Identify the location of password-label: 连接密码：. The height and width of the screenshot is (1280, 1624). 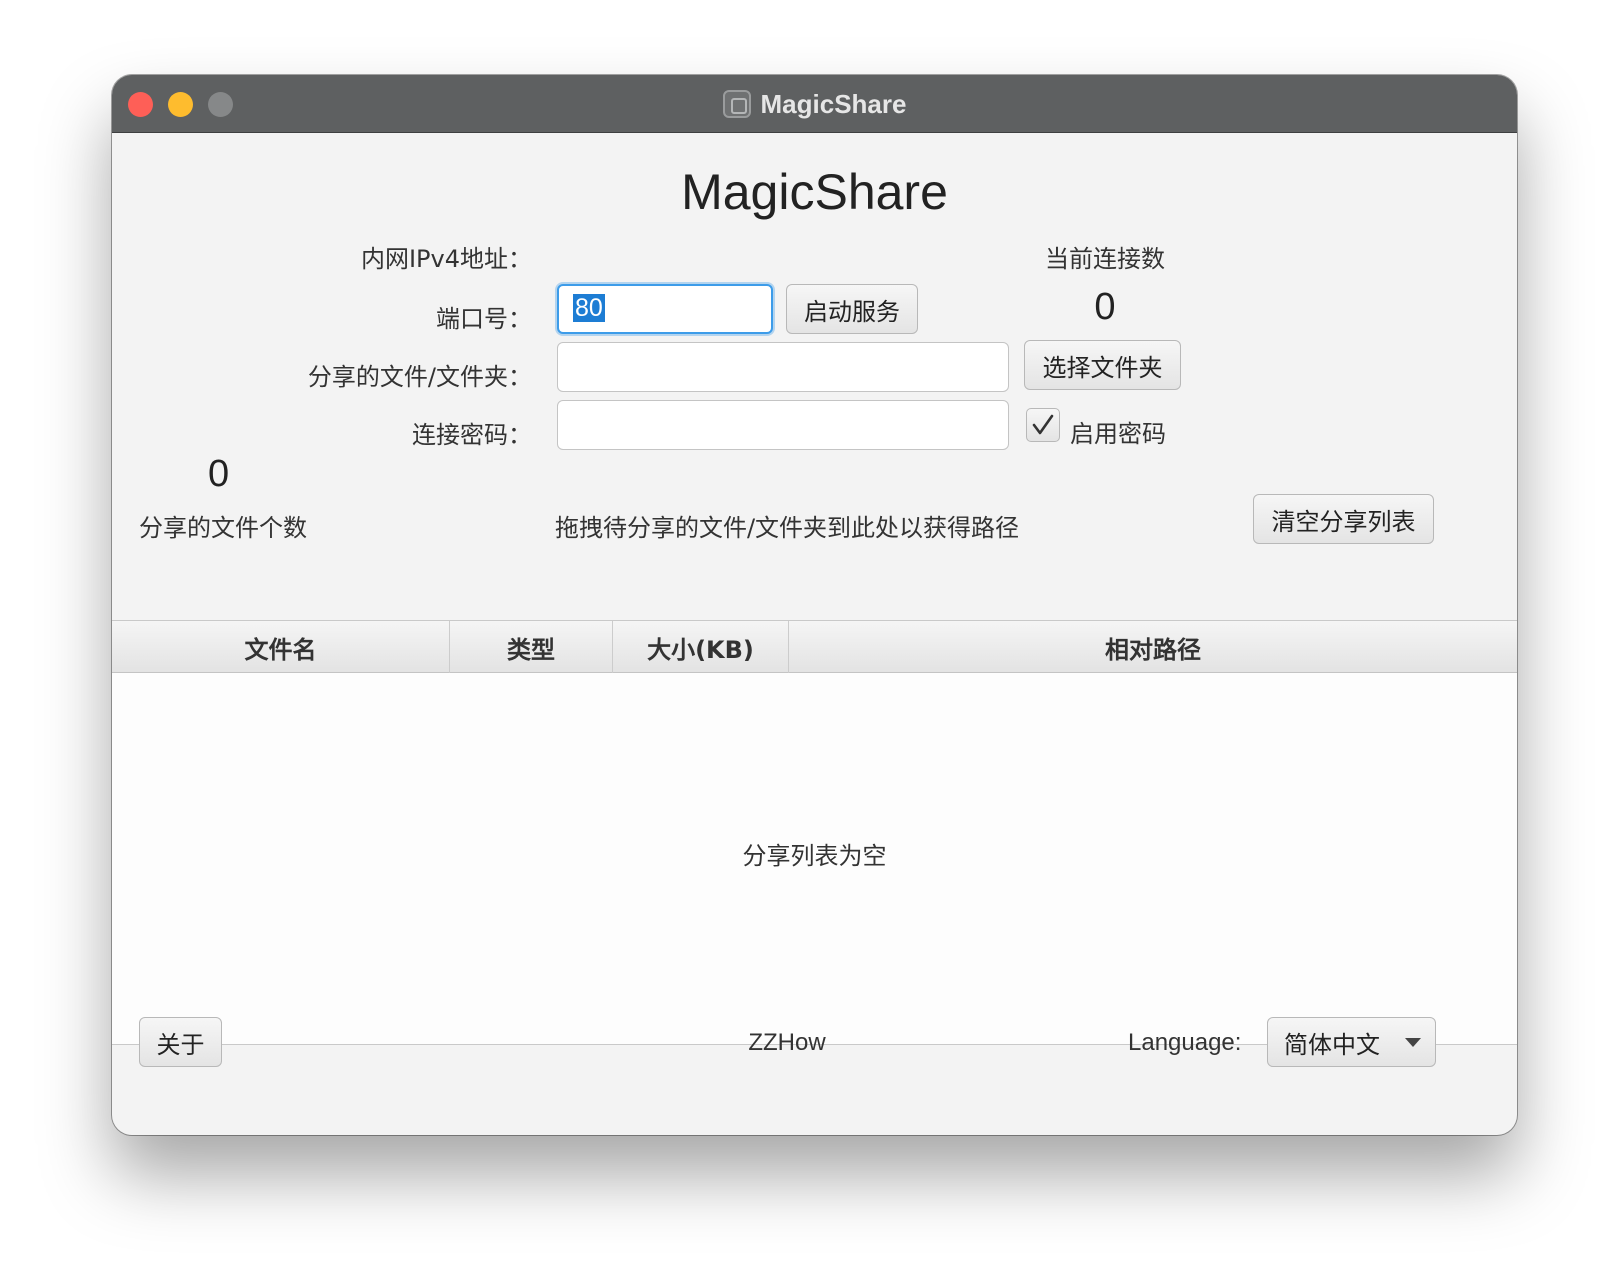
(472, 435).